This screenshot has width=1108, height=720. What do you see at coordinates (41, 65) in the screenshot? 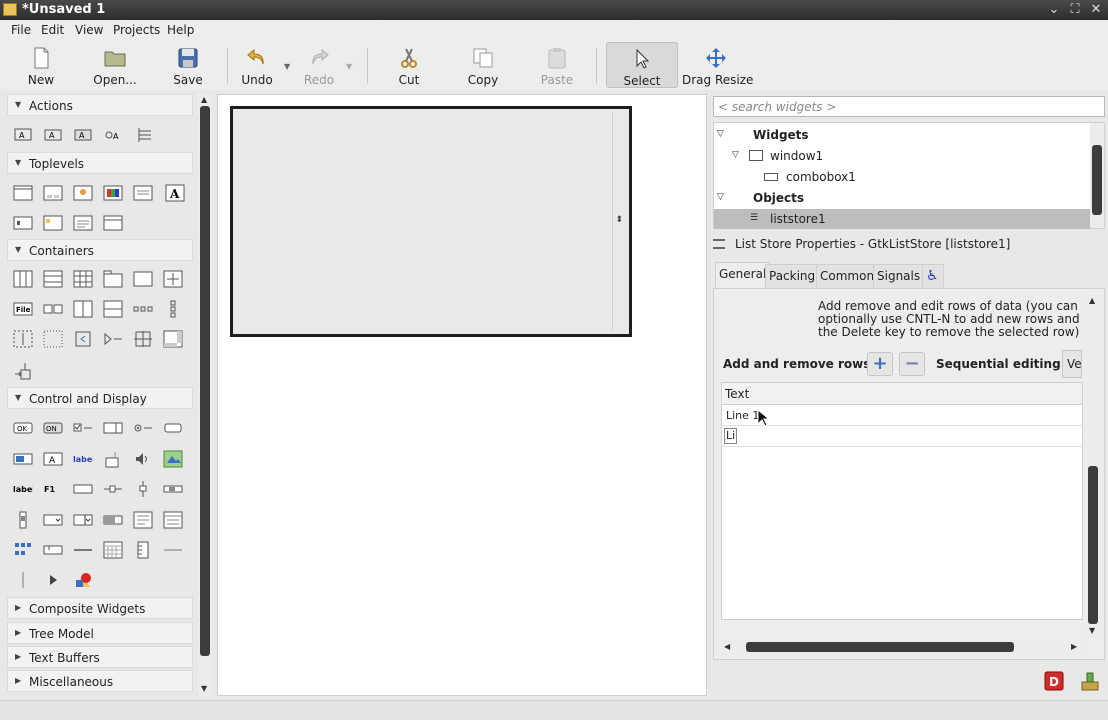
I see `new-button: New` at bounding box center [41, 65].